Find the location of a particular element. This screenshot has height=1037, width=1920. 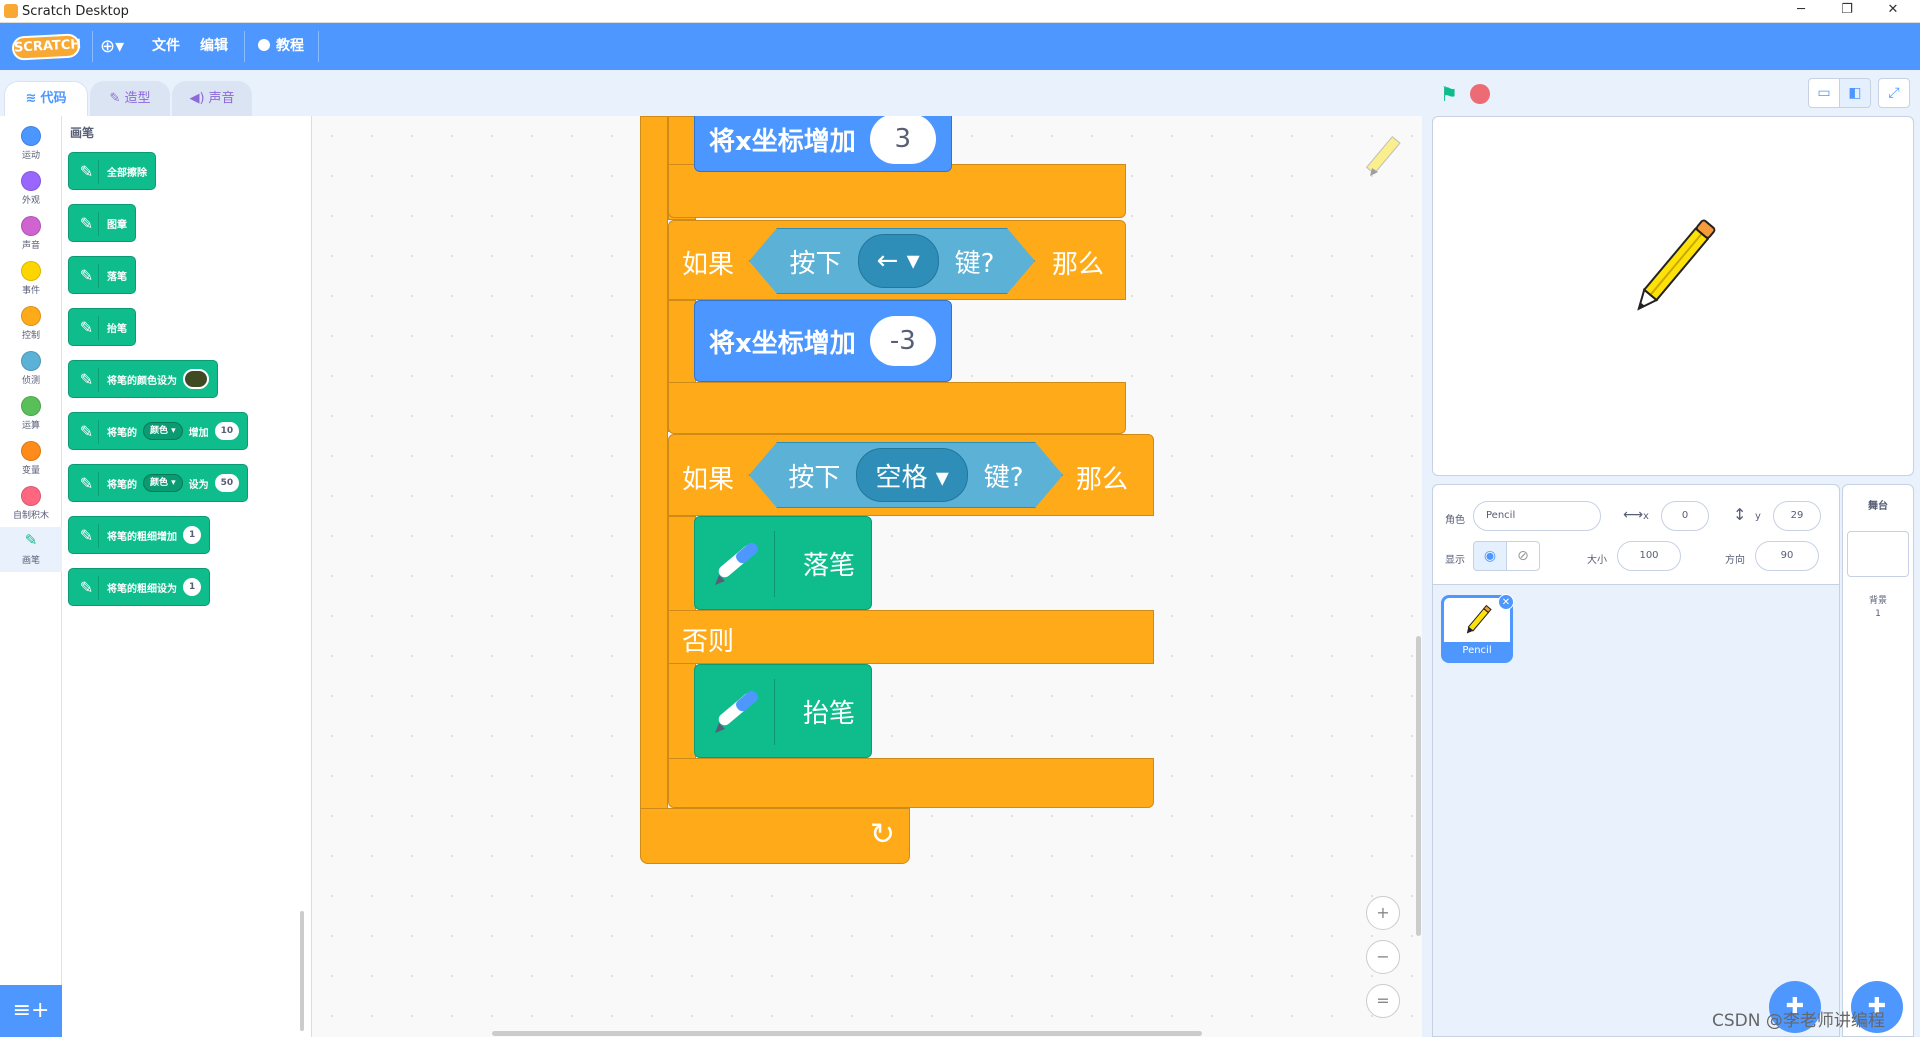

block-label: 将笔的颜色设为 is located at coordinates (142, 381).